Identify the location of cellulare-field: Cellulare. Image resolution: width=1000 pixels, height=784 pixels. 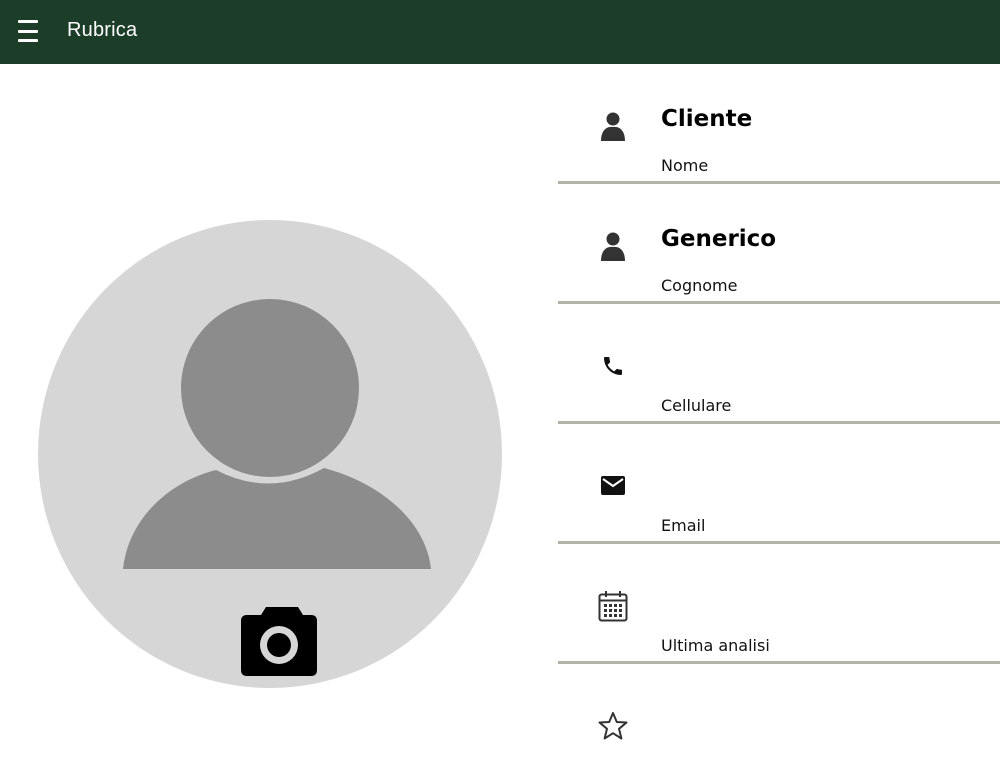
(779, 364).